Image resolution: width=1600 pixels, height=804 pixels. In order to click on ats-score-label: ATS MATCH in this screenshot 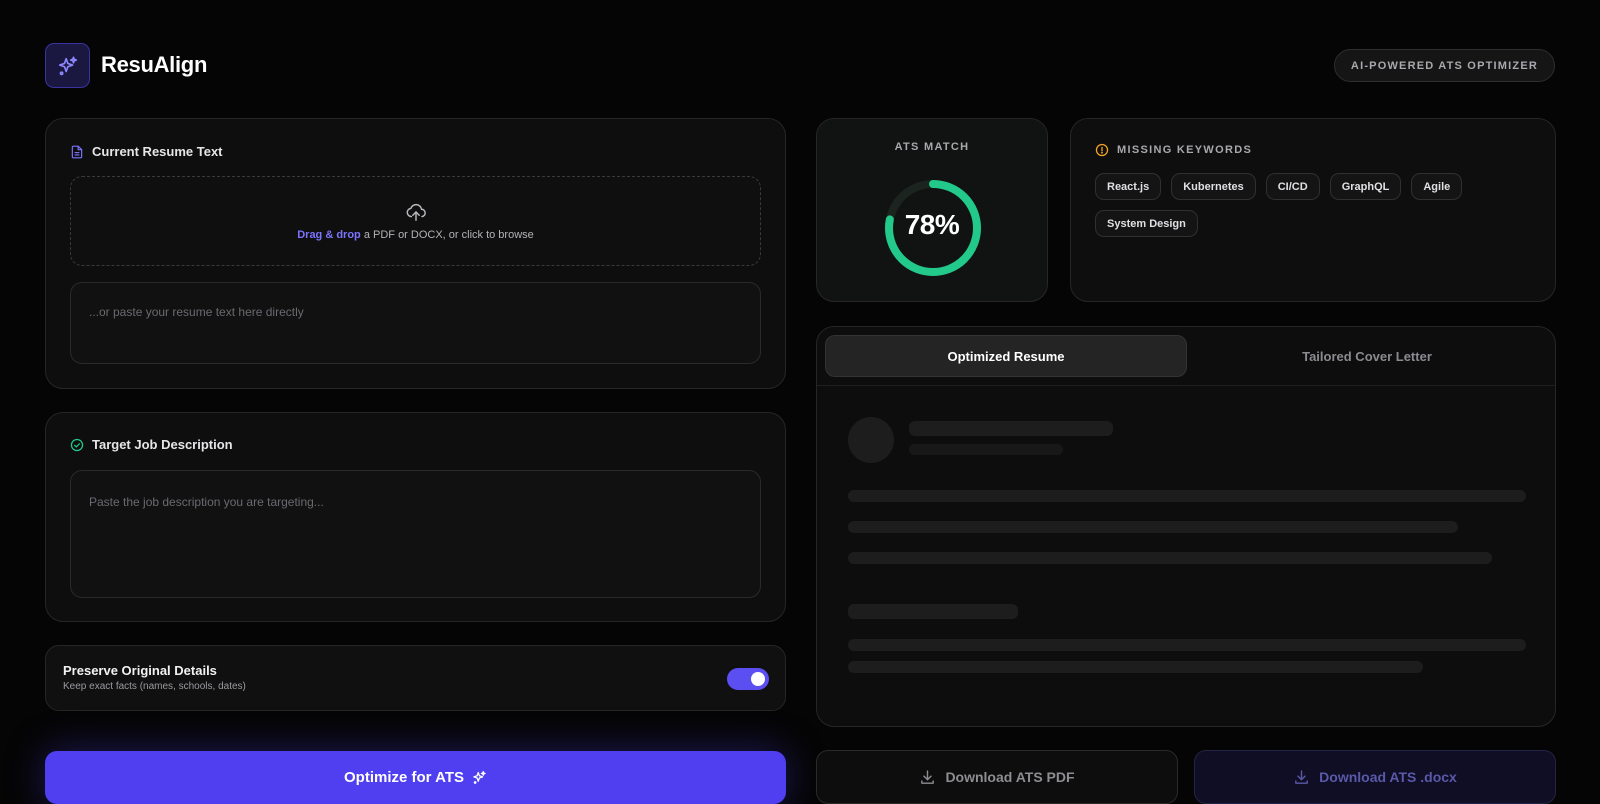, I will do `click(932, 147)`.